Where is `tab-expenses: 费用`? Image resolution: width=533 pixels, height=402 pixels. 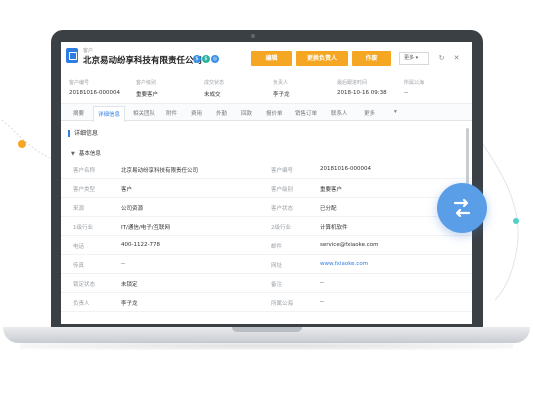
tab-expenses: 费用 is located at coordinates (196, 113).